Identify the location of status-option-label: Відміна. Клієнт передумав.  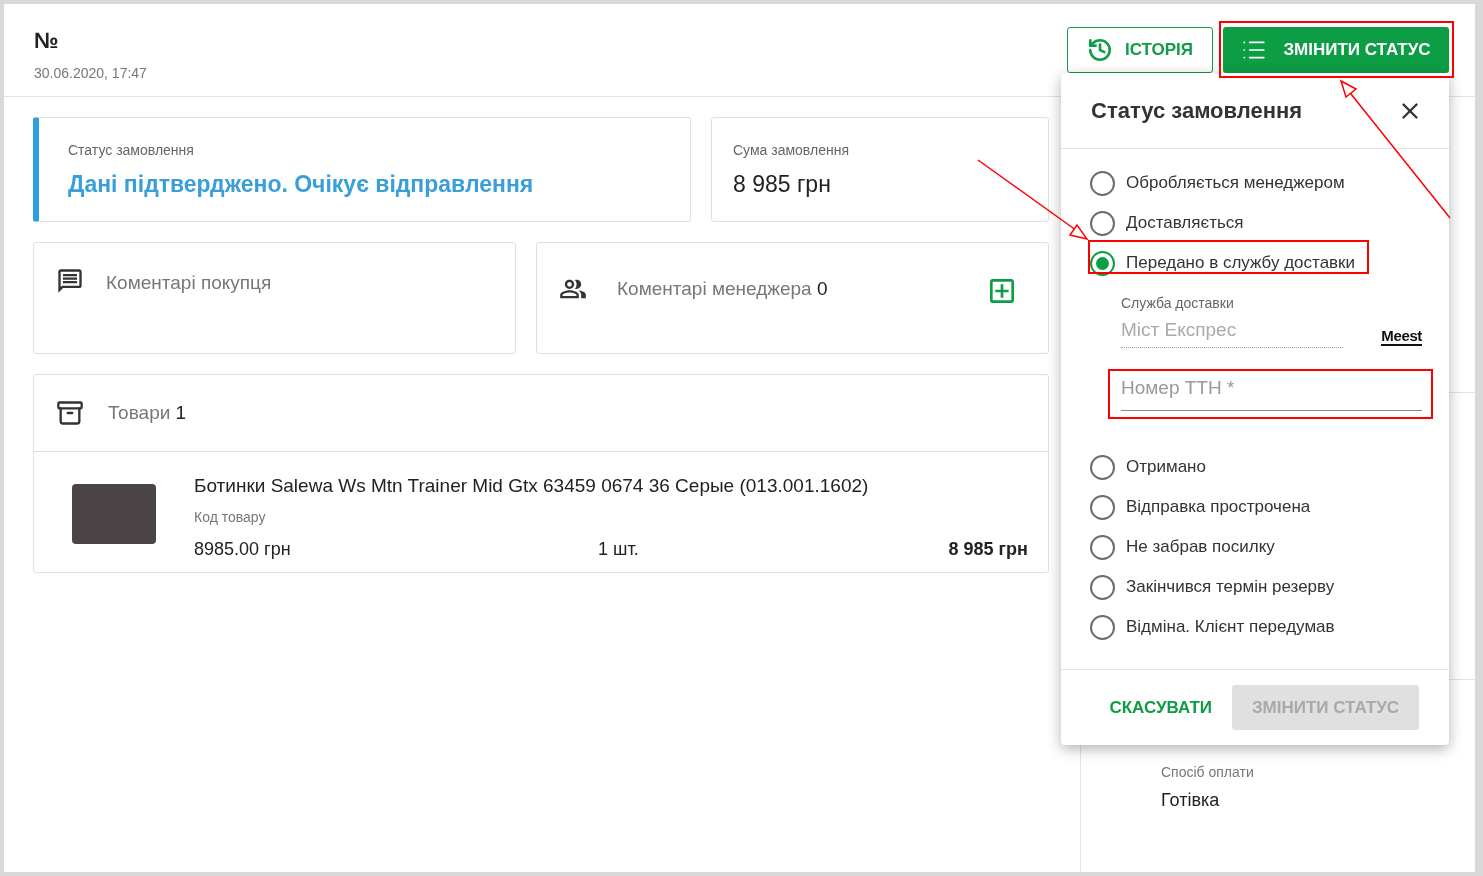
(1230, 627).